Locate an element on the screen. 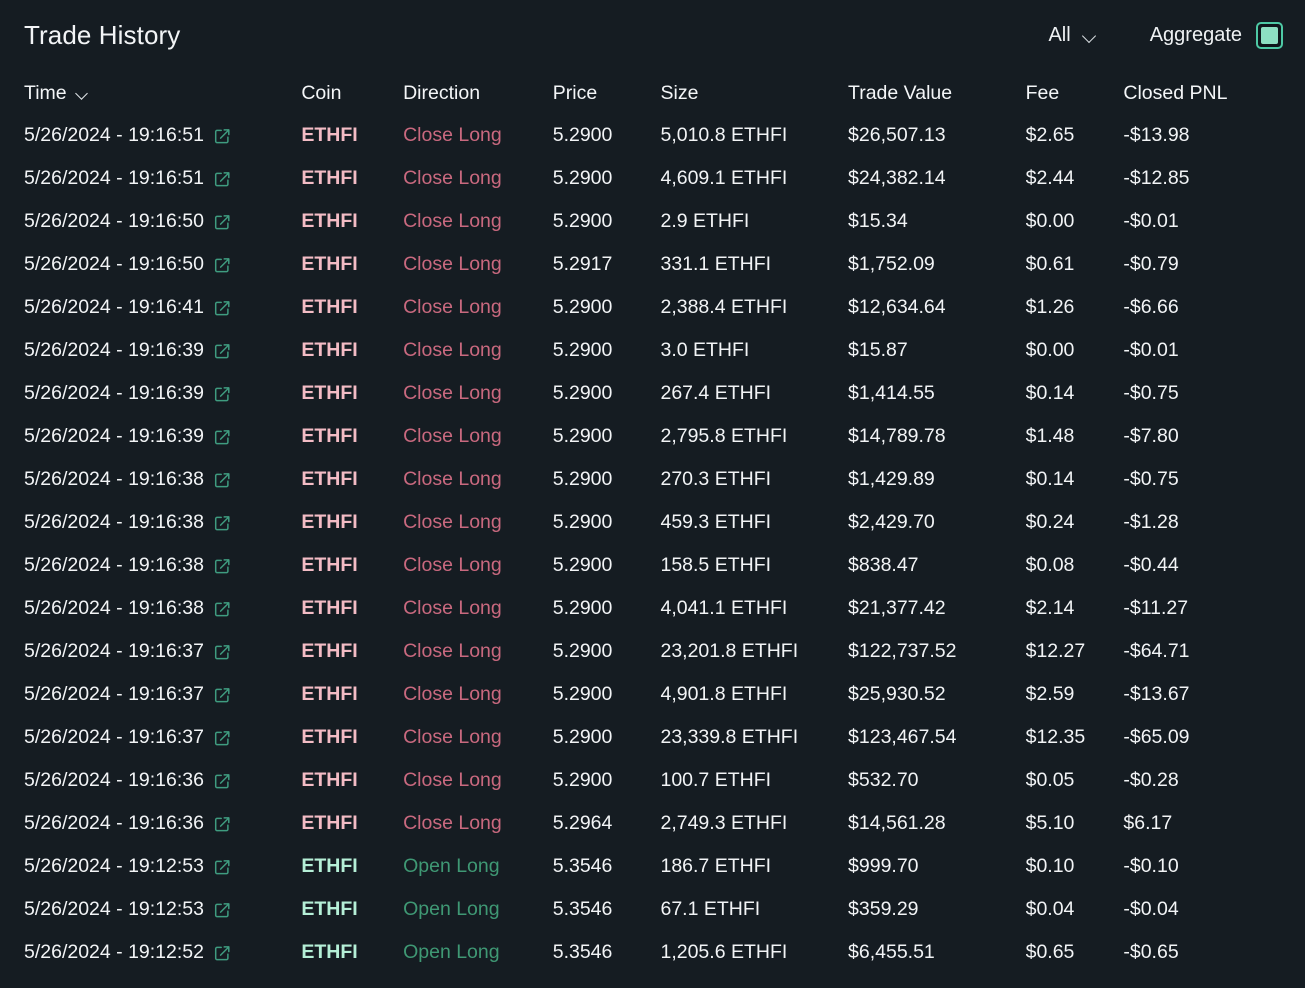 Image resolution: width=1305 pixels, height=988 pixels. cell-trade-value: $1,429.89 is located at coordinates (891, 479).